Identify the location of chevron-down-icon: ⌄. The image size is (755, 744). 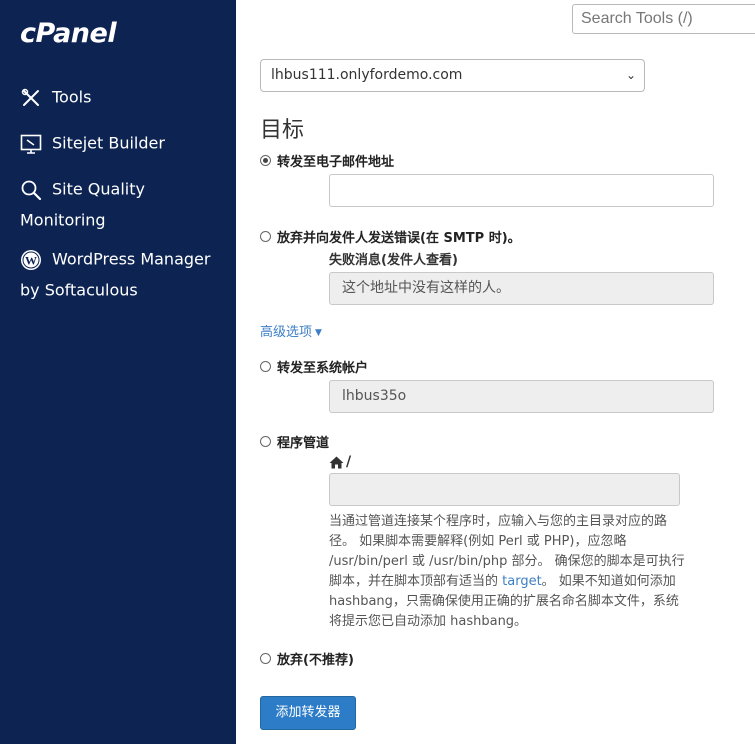
(630, 75).